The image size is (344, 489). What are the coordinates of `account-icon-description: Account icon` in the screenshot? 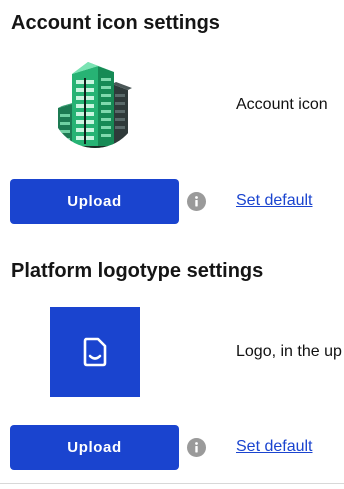 It's located at (282, 104).